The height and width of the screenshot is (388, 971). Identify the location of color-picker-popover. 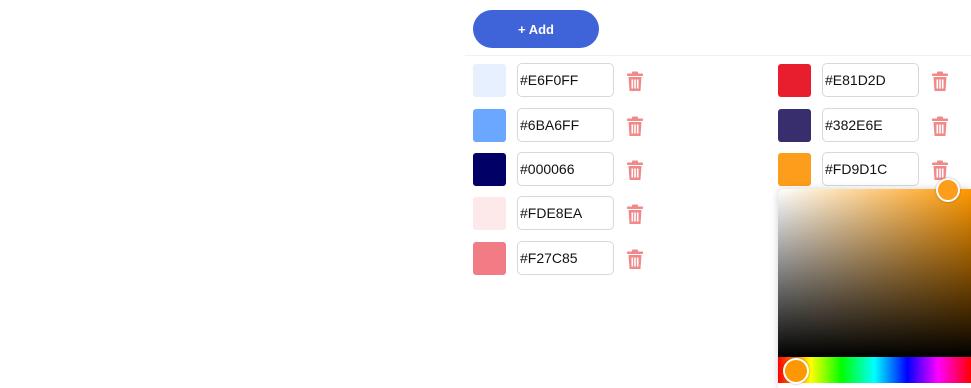
(874, 288).